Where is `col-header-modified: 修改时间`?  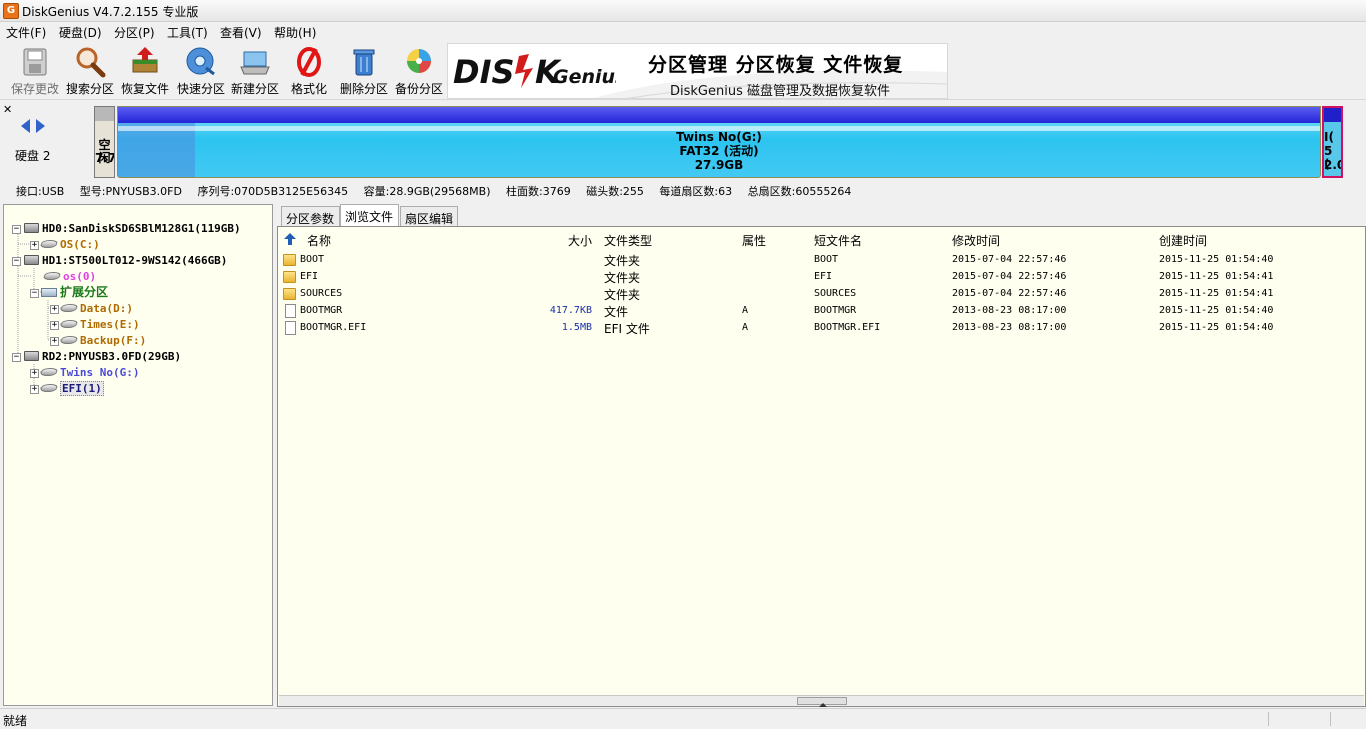 col-header-modified: 修改时间 is located at coordinates (976, 240).